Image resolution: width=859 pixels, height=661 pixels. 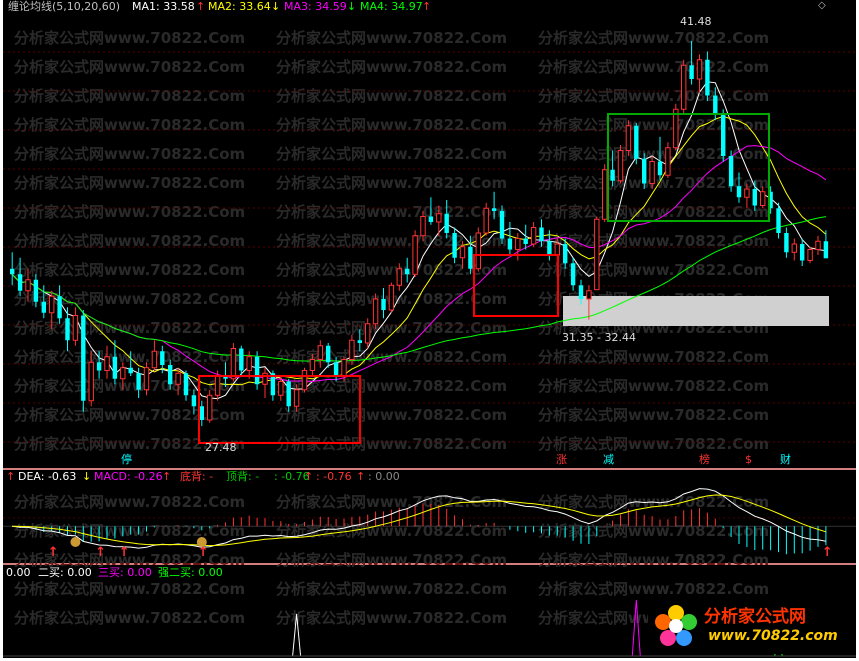 What do you see at coordinates (11, 476) in the screenshot?
I see `macd-arrow-left: ↑` at bounding box center [11, 476].